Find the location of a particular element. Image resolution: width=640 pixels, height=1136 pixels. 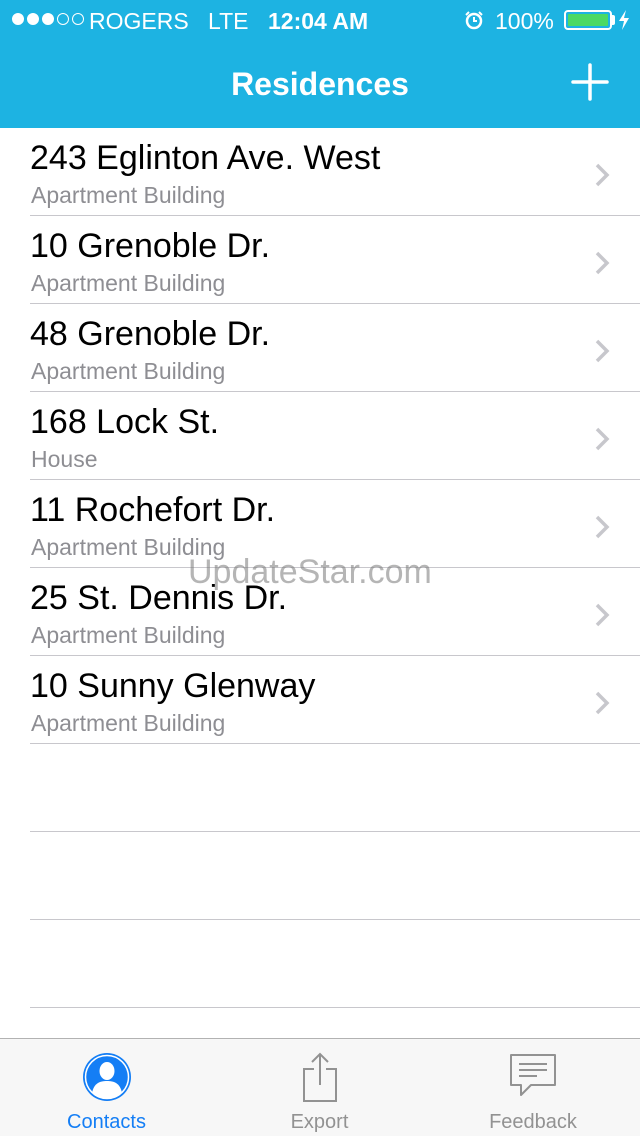

contact-person-icon is located at coordinates (106, 1077).